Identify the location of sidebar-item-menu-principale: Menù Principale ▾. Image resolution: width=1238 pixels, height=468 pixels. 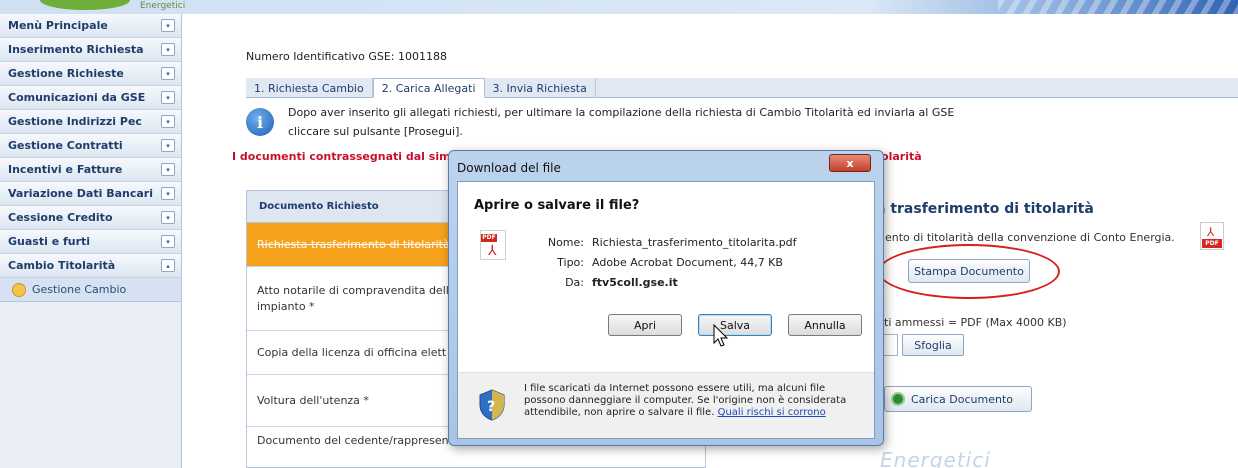
(90, 26).